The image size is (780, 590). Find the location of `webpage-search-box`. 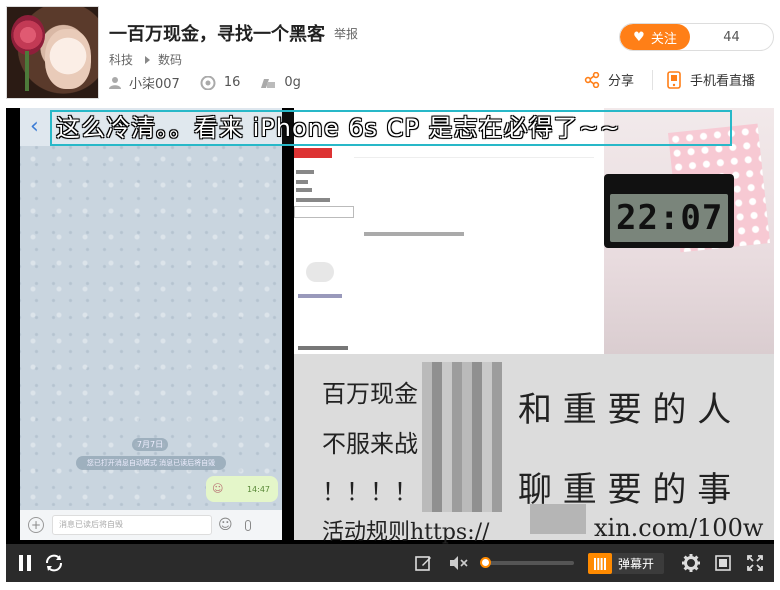

webpage-search-box is located at coordinates (324, 212).